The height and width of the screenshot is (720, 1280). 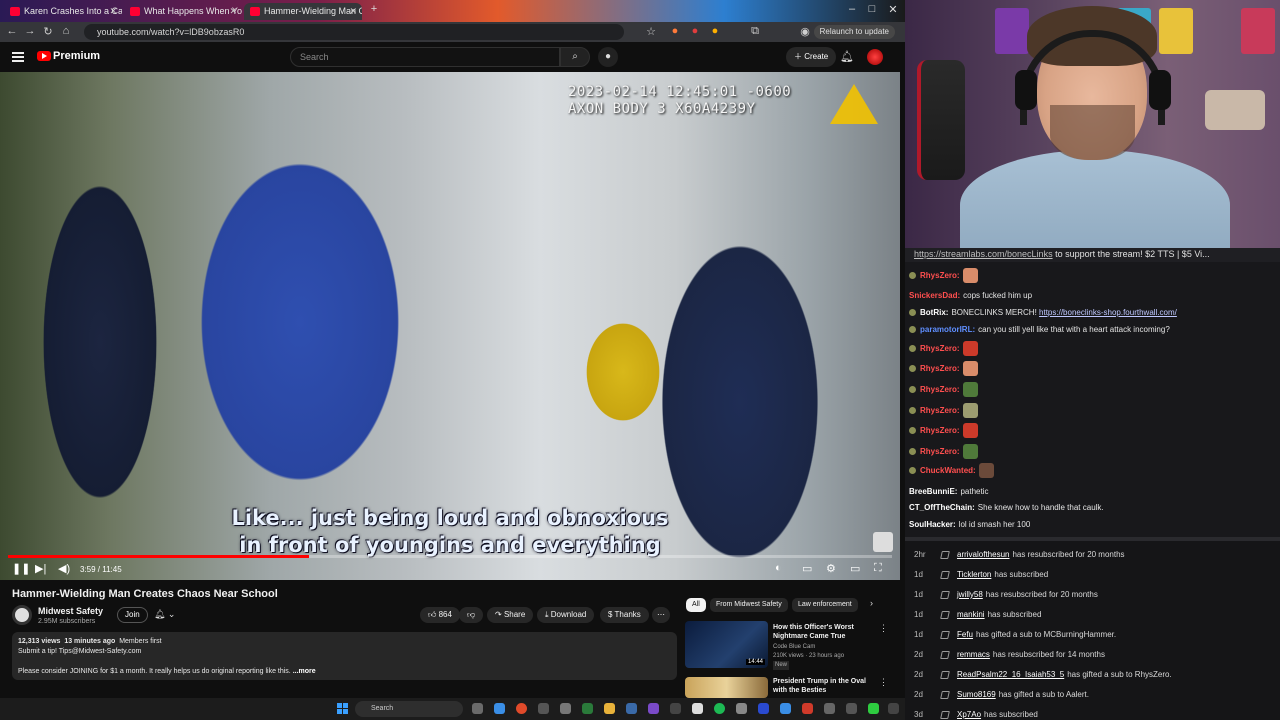 I want to click on feed-username: Xp7Ao, so click(x=969, y=714).